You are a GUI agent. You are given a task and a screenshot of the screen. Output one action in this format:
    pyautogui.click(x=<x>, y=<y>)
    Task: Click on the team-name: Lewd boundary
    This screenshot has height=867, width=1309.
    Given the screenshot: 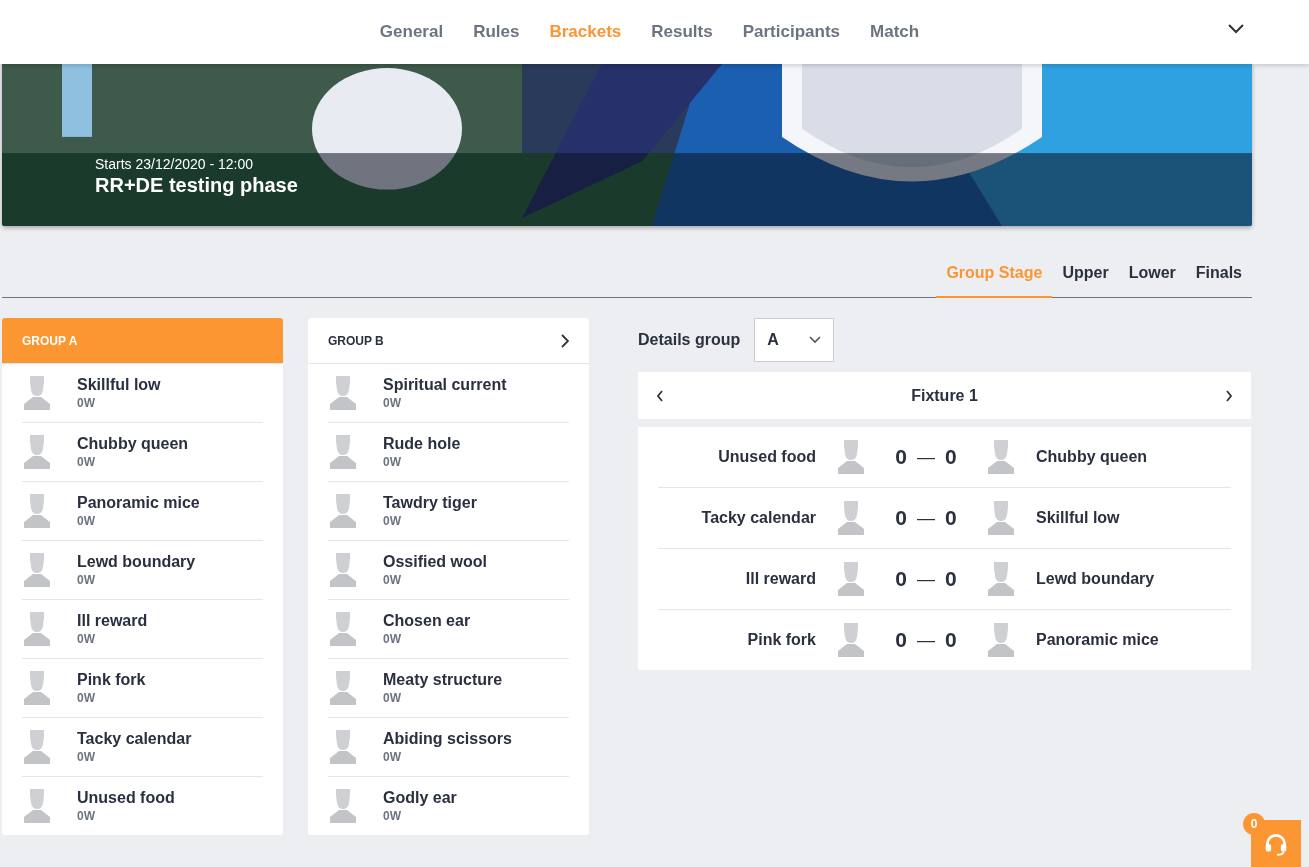 What is the action you would take?
    pyautogui.click(x=1096, y=579)
    